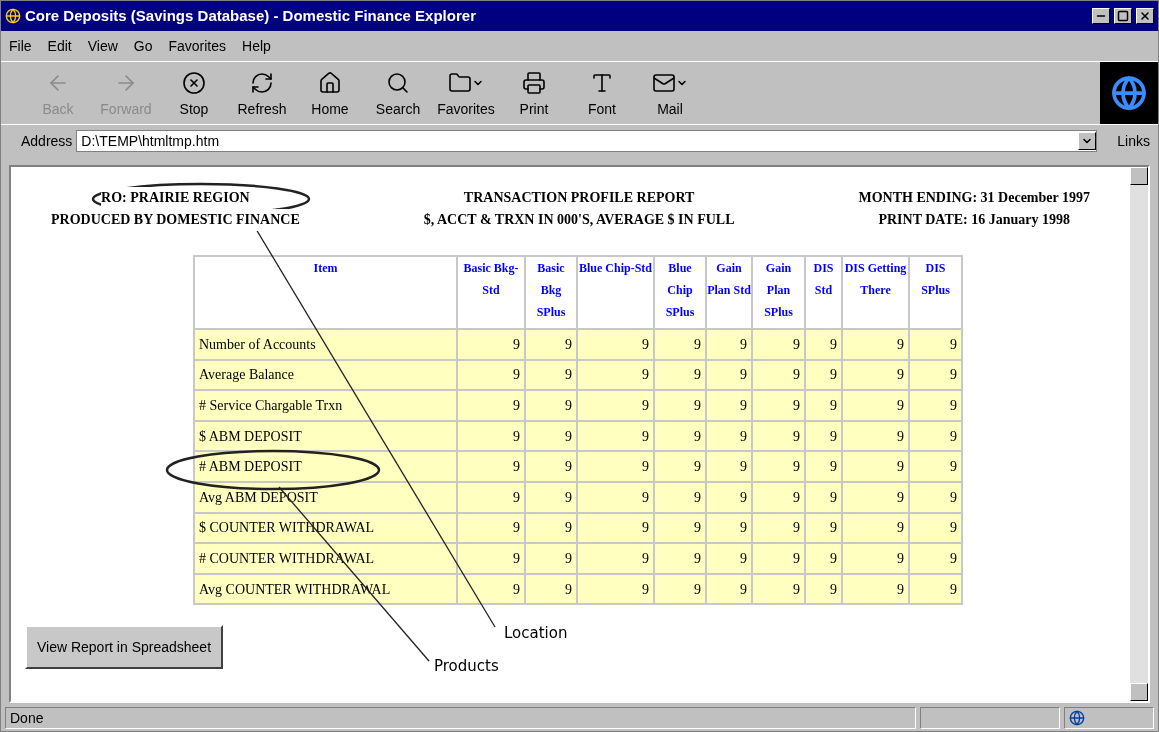 This screenshot has height=732, width=1159. What do you see at coordinates (1077, 718) in the screenshot?
I see `zone-icon` at bounding box center [1077, 718].